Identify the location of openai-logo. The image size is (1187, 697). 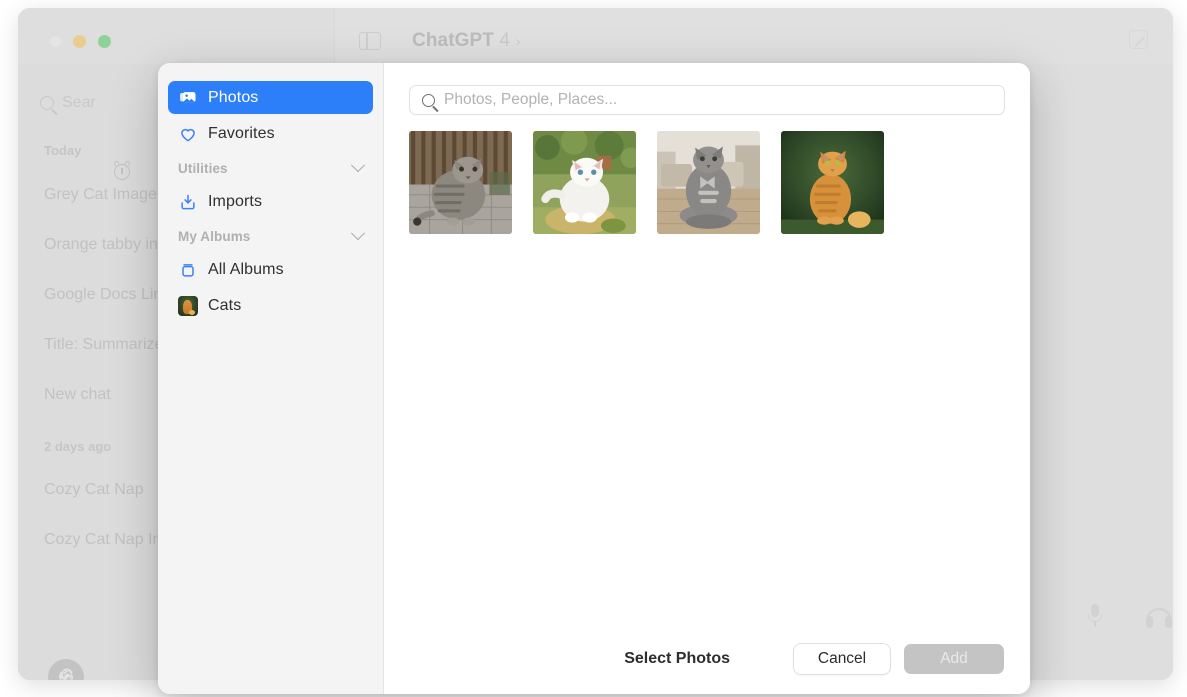
(66, 669).